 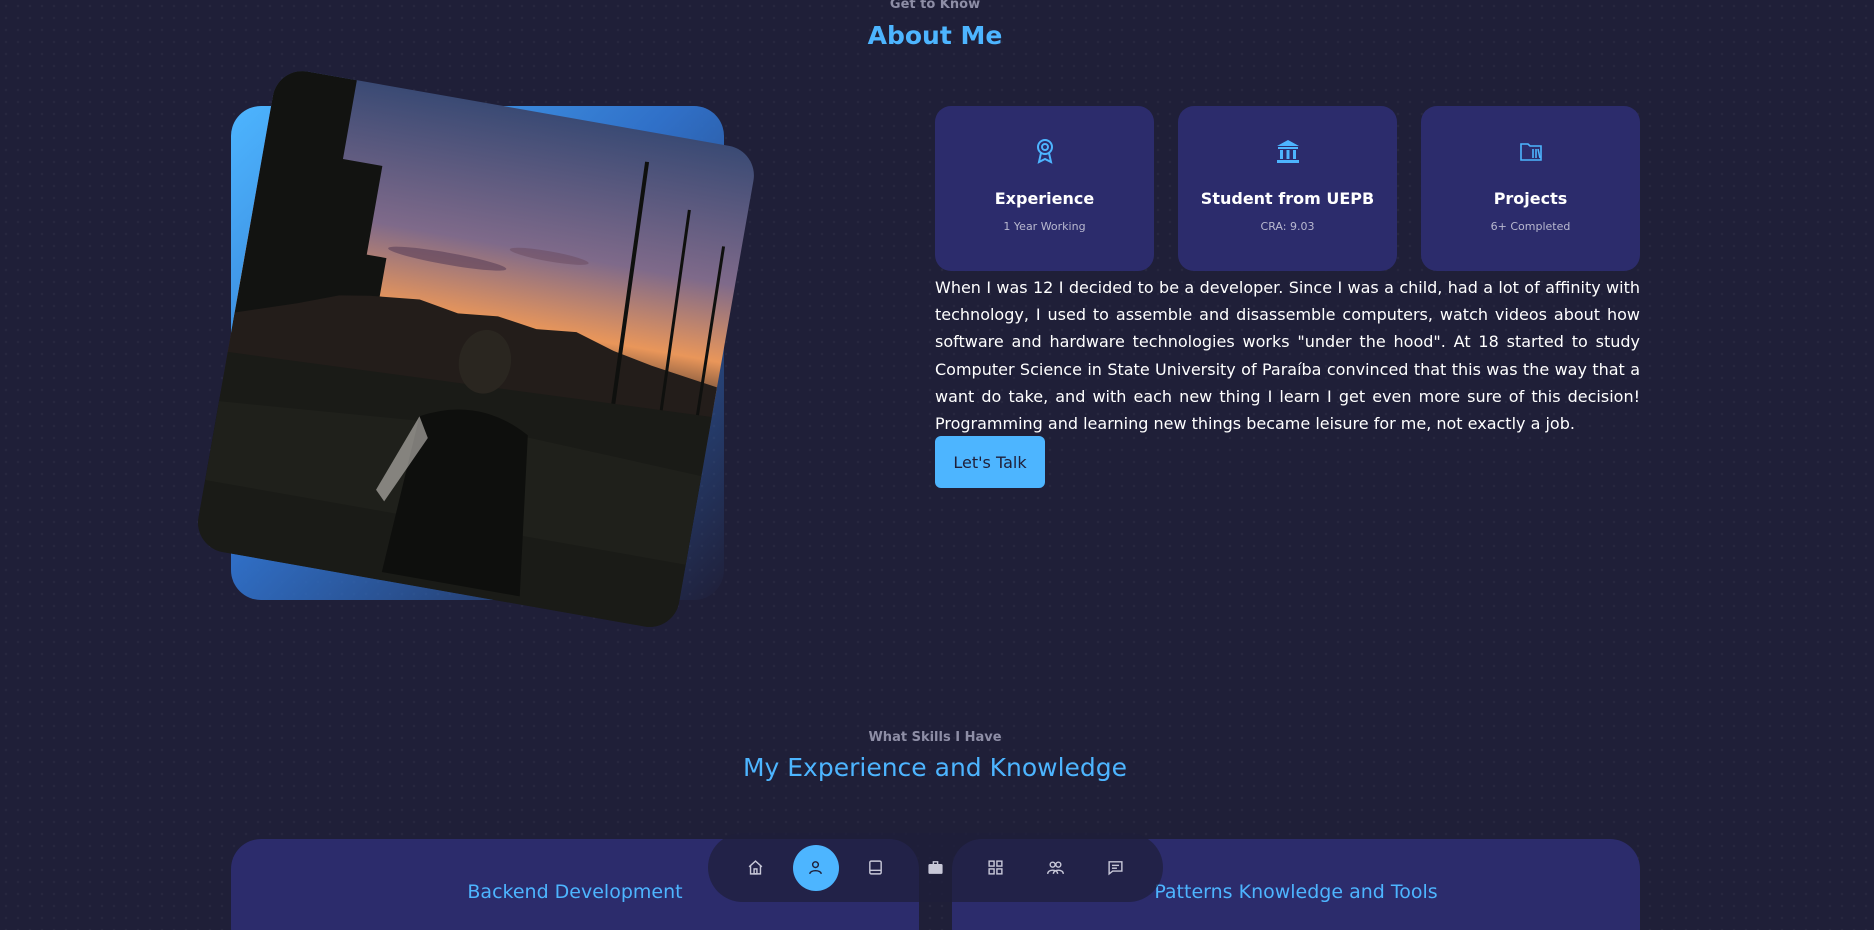 I want to click on nav-experience, so click(x=876, y=868).